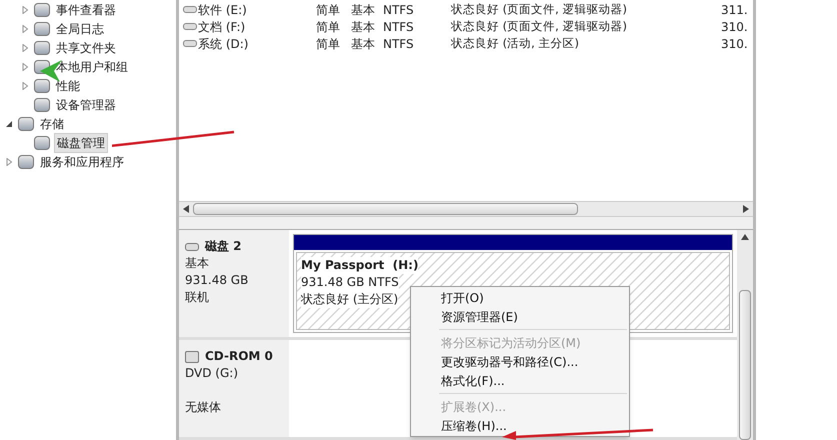 Image resolution: width=837 pixels, height=440 pixels. Describe the element at coordinates (734, 10) in the screenshot. I see `capacity-cell-text: 311.` at that location.